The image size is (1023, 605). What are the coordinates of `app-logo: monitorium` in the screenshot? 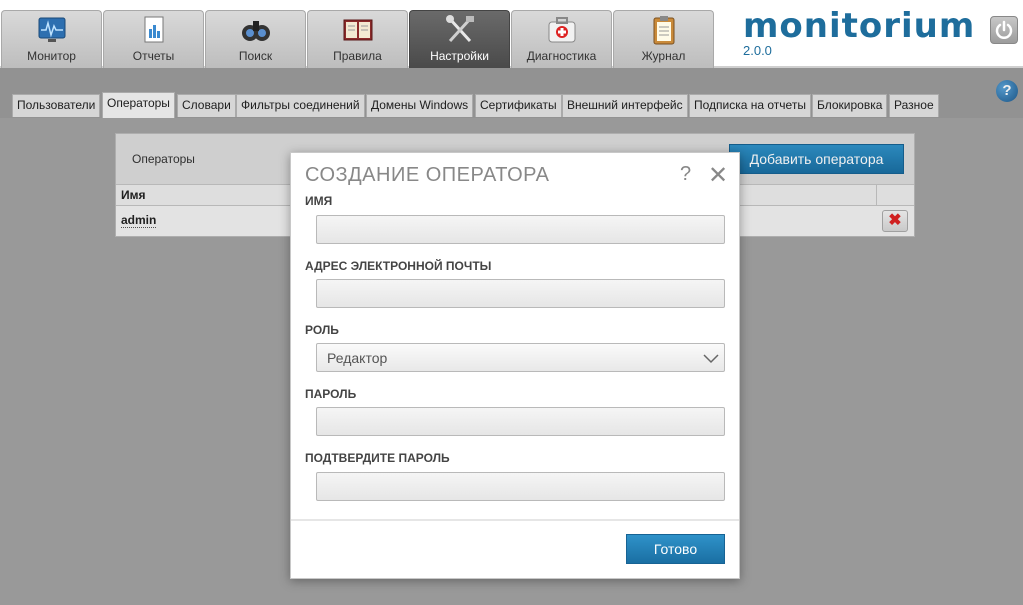 It's located at (859, 26).